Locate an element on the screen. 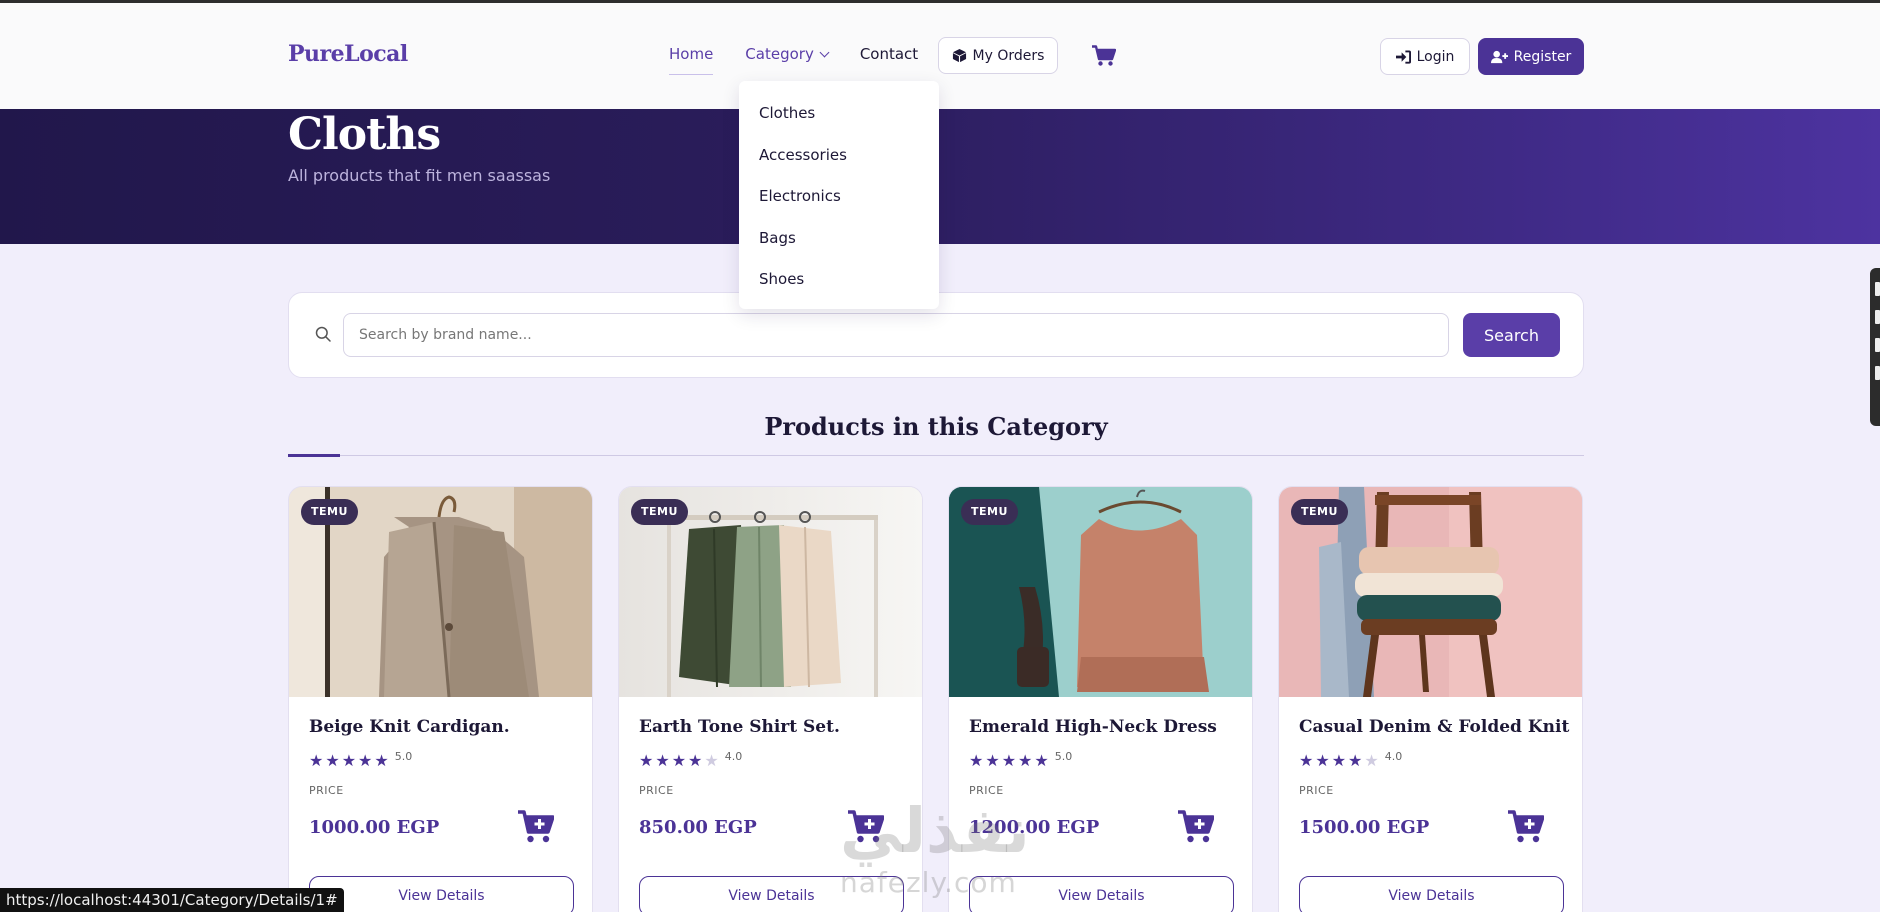  sign-in-icon is located at coordinates (1403, 56).